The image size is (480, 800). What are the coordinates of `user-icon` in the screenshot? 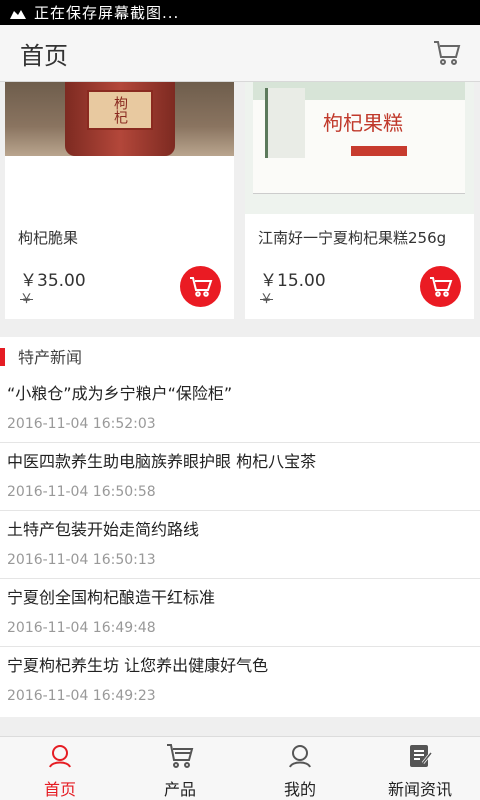 It's located at (300, 756).